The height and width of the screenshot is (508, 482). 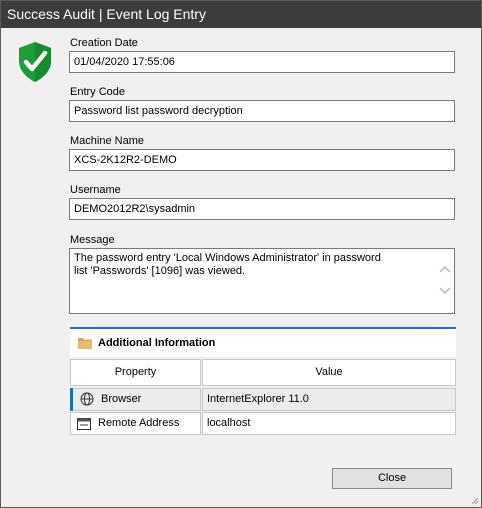 I want to click on column-header-value: Value, so click(x=329, y=372).